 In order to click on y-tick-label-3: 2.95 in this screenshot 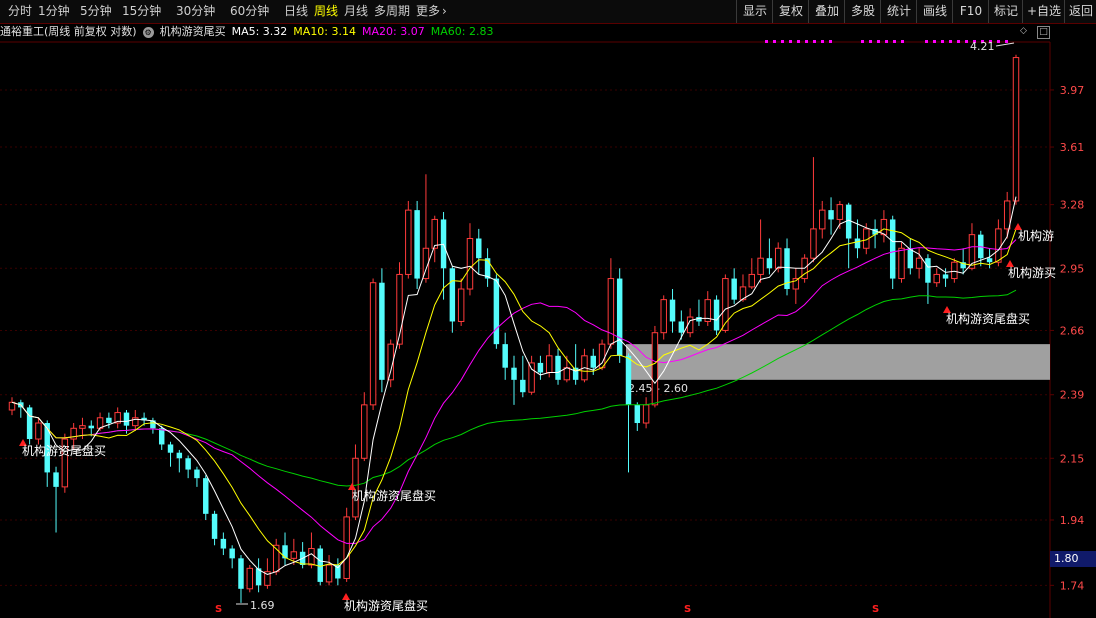, I will do `click(1072, 268)`.